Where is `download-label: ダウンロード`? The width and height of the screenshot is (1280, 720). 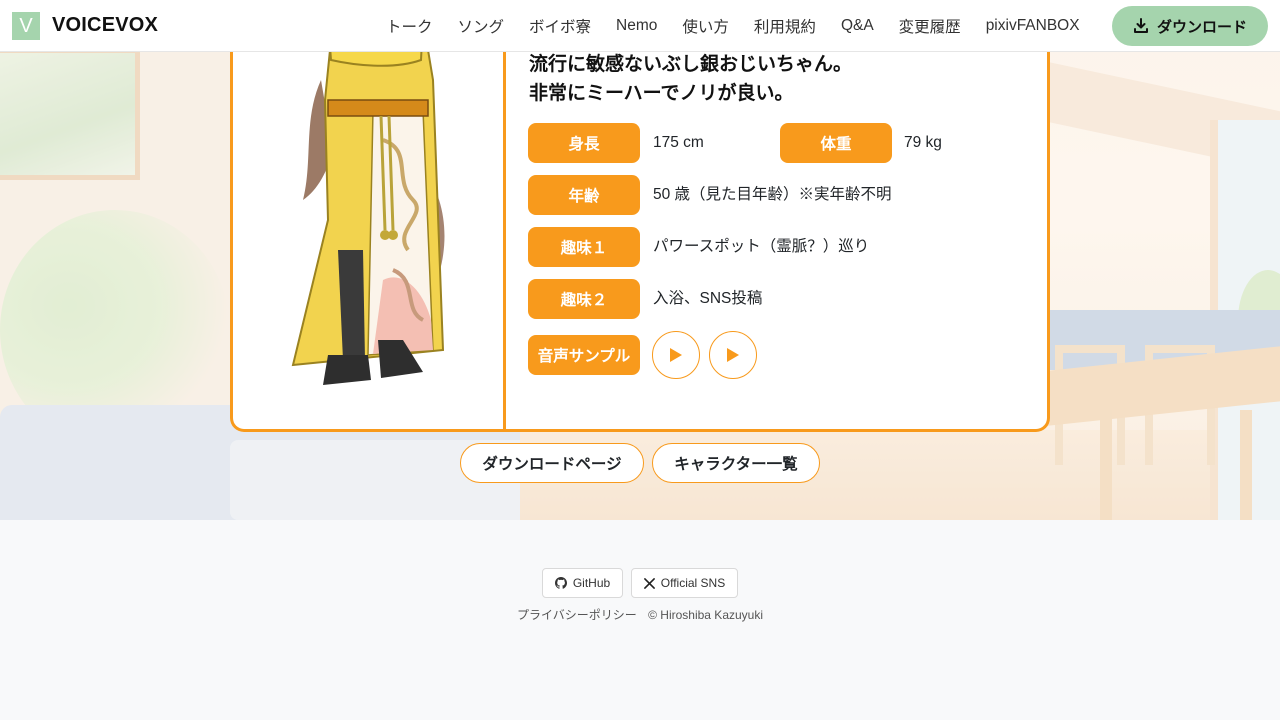
download-label: ダウンロード is located at coordinates (1201, 27).